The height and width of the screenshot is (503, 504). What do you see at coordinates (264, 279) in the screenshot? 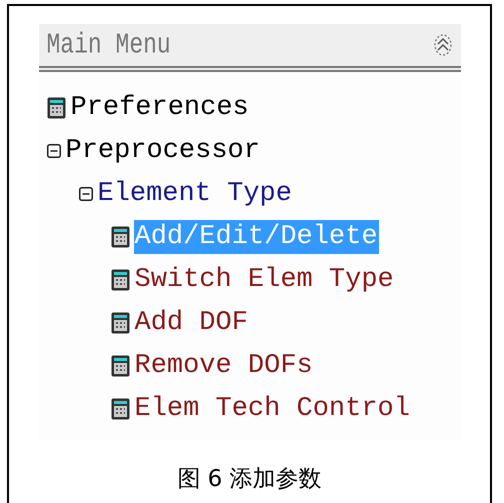
I see `menu-item: Switch Elem Type` at bounding box center [264, 279].